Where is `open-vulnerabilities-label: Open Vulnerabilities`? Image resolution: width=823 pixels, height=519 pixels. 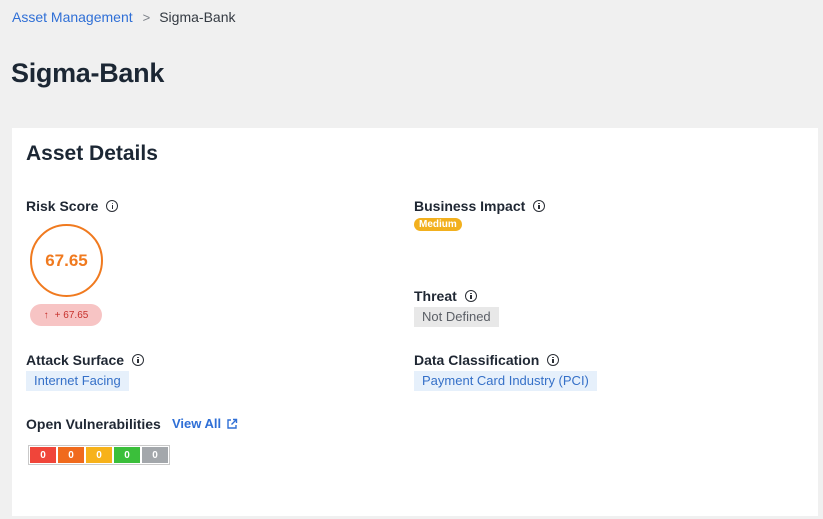 open-vulnerabilities-label: Open Vulnerabilities is located at coordinates (93, 424).